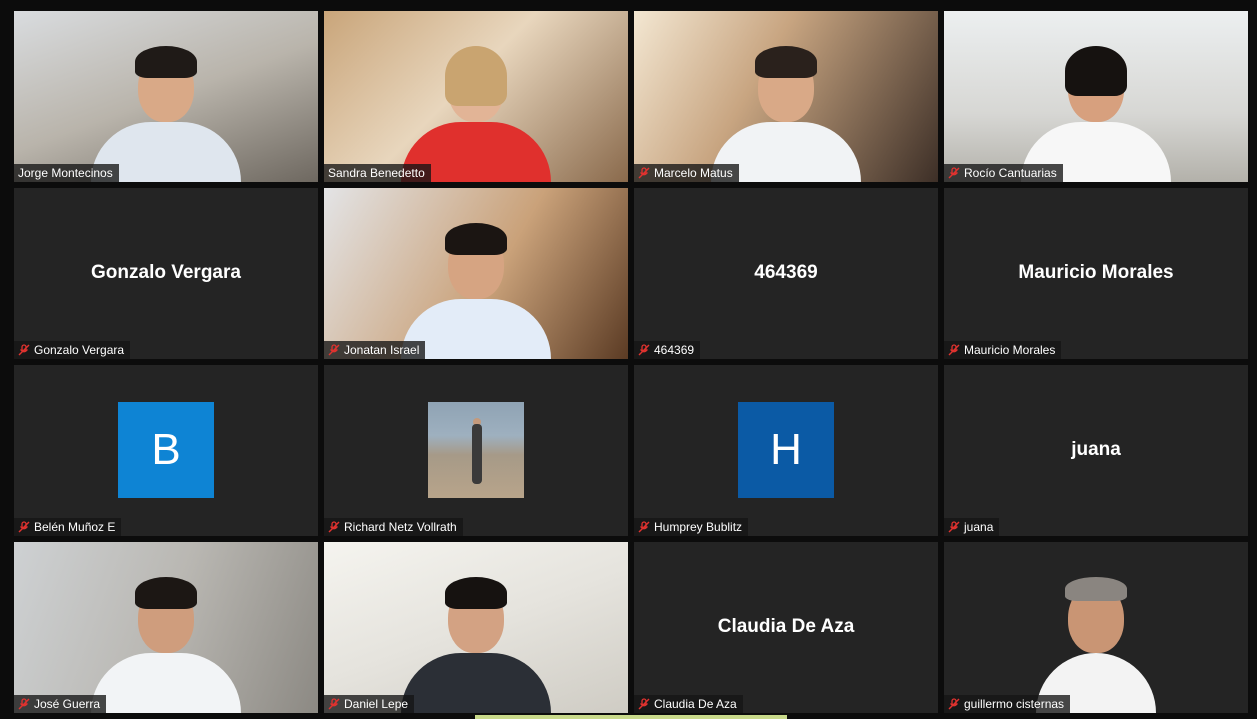 This screenshot has width=1257, height=719. I want to click on participant-display-name: juana, so click(1096, 449).